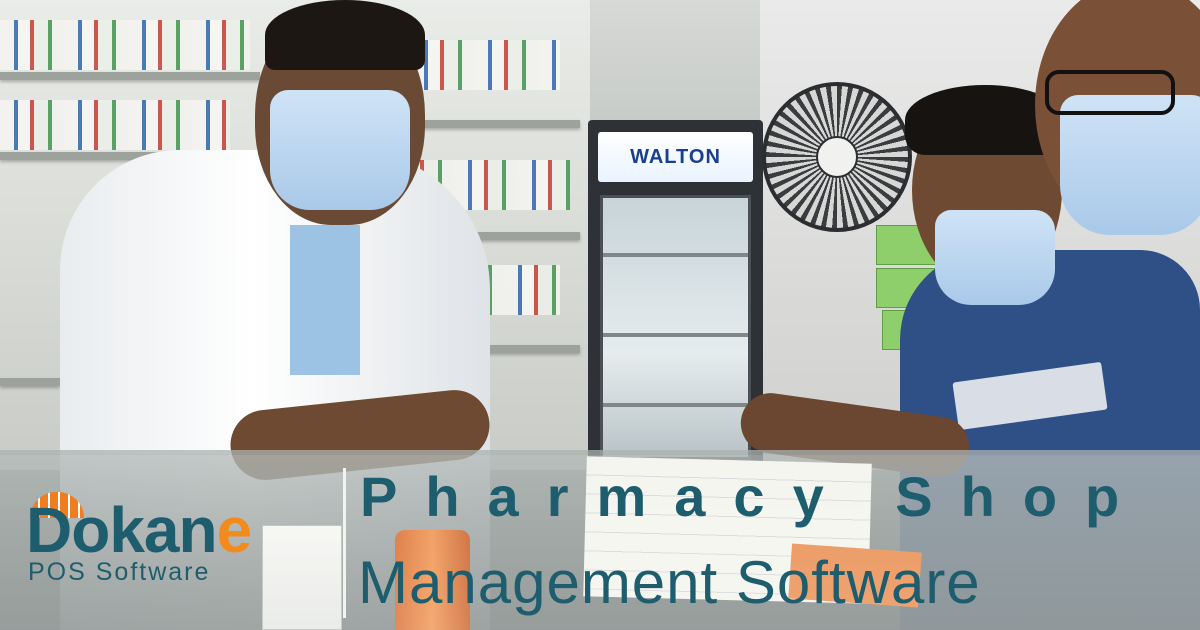 The height and width of the screenshot is (630, 1200). What do you see at coordinates (754, 496) in the screenshot?
I see `headline-line-1: Pharmacy Shop` at bounding box center [754, 496].